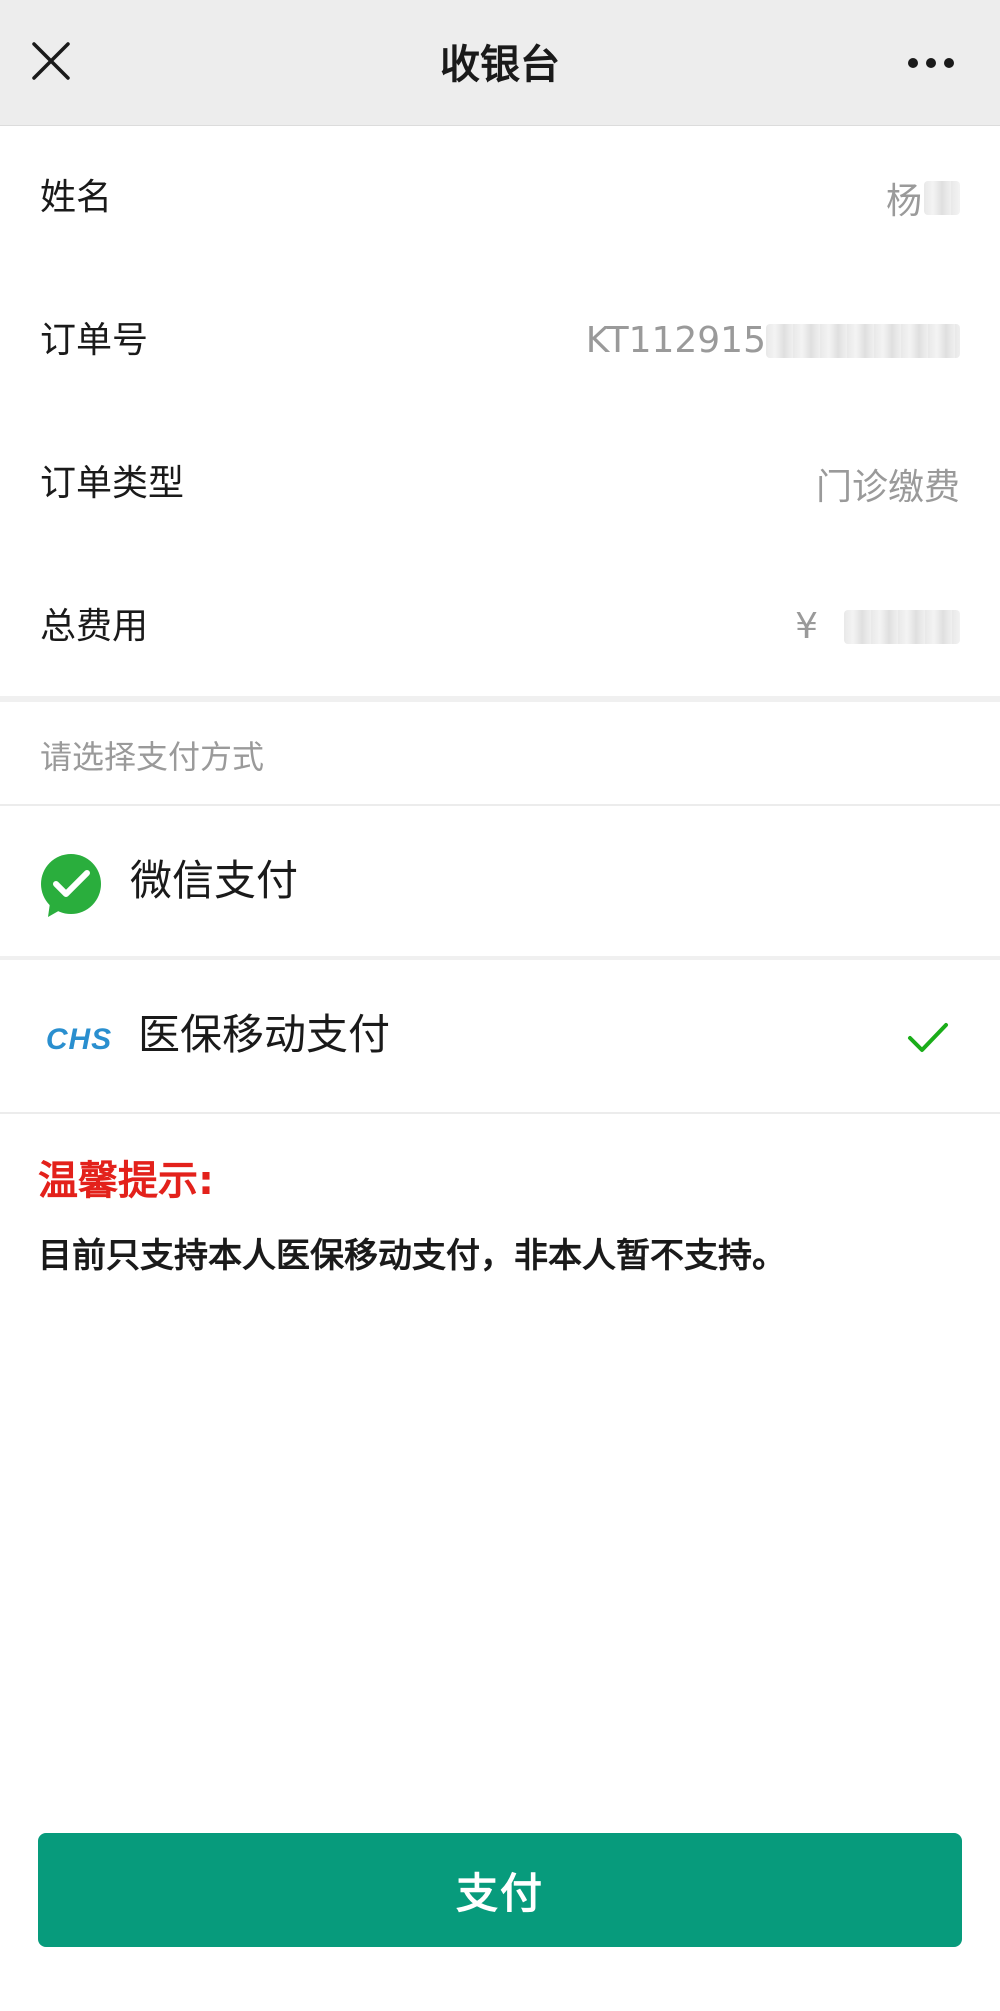 This screenshot has width=1000, height=2011. What do you see at coordinates (500, 1890) in the screenshot?
I see `pay-button: 支付` at bounding box center [500, 1890].